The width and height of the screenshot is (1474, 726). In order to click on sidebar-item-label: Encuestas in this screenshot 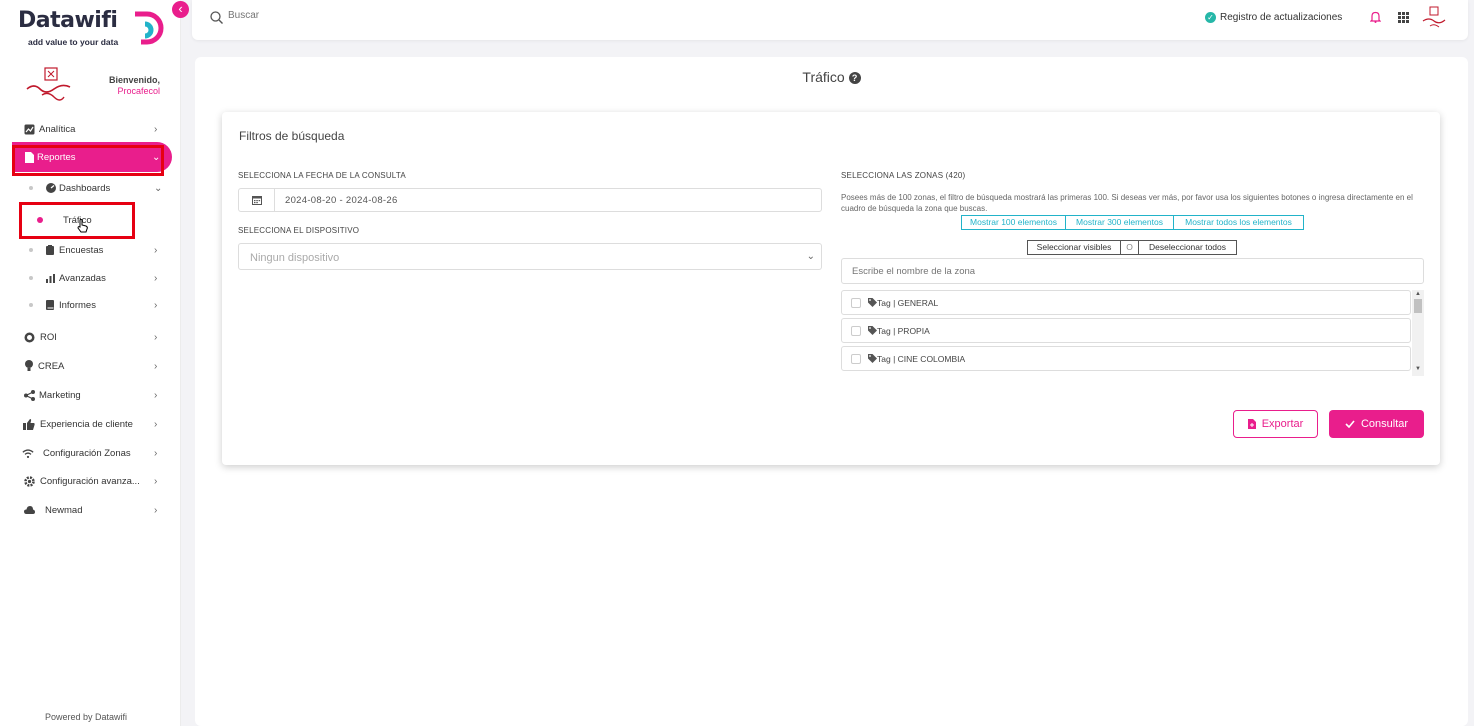, I will do `click(81, 250)`.